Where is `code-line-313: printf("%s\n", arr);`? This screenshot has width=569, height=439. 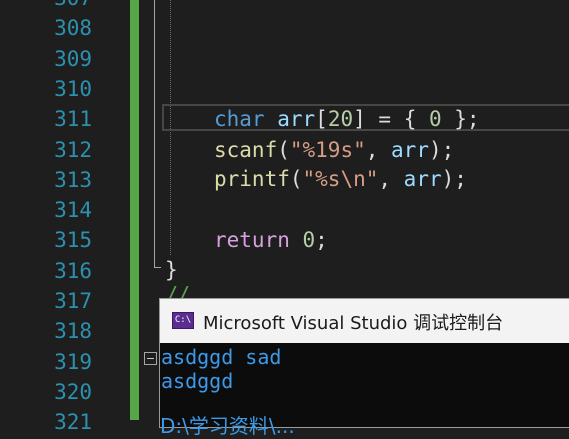
code-line-313: printf("%s\n", arr); is located at coordinates (340, 179).